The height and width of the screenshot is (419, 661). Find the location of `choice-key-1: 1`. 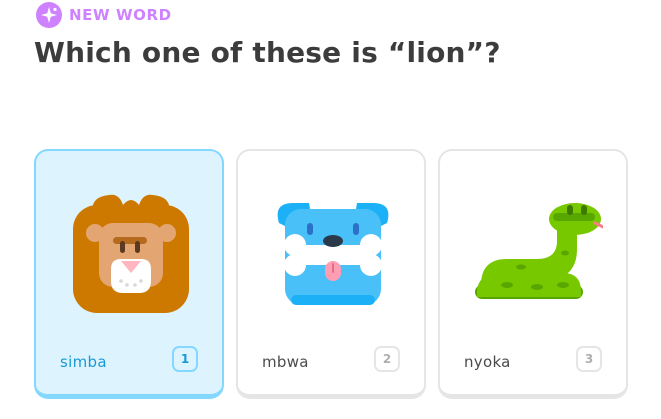

choice-key-1: 1 is located at coordinates (185, 359).